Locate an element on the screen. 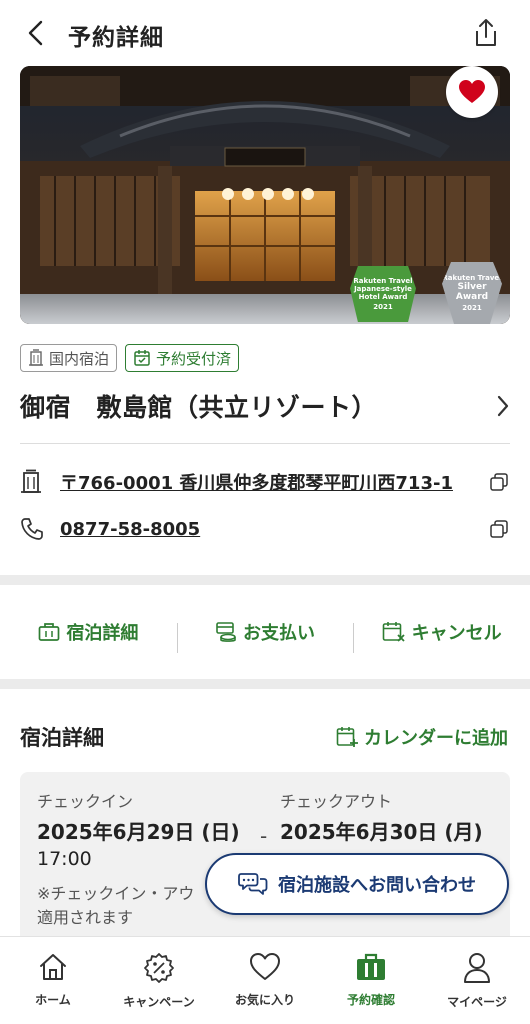 The image size is (530, 1024). bottom-tab-bar: ホーム キャンペーン お気に入り 予約確認 マイページ is located at coordinates (265, 980).